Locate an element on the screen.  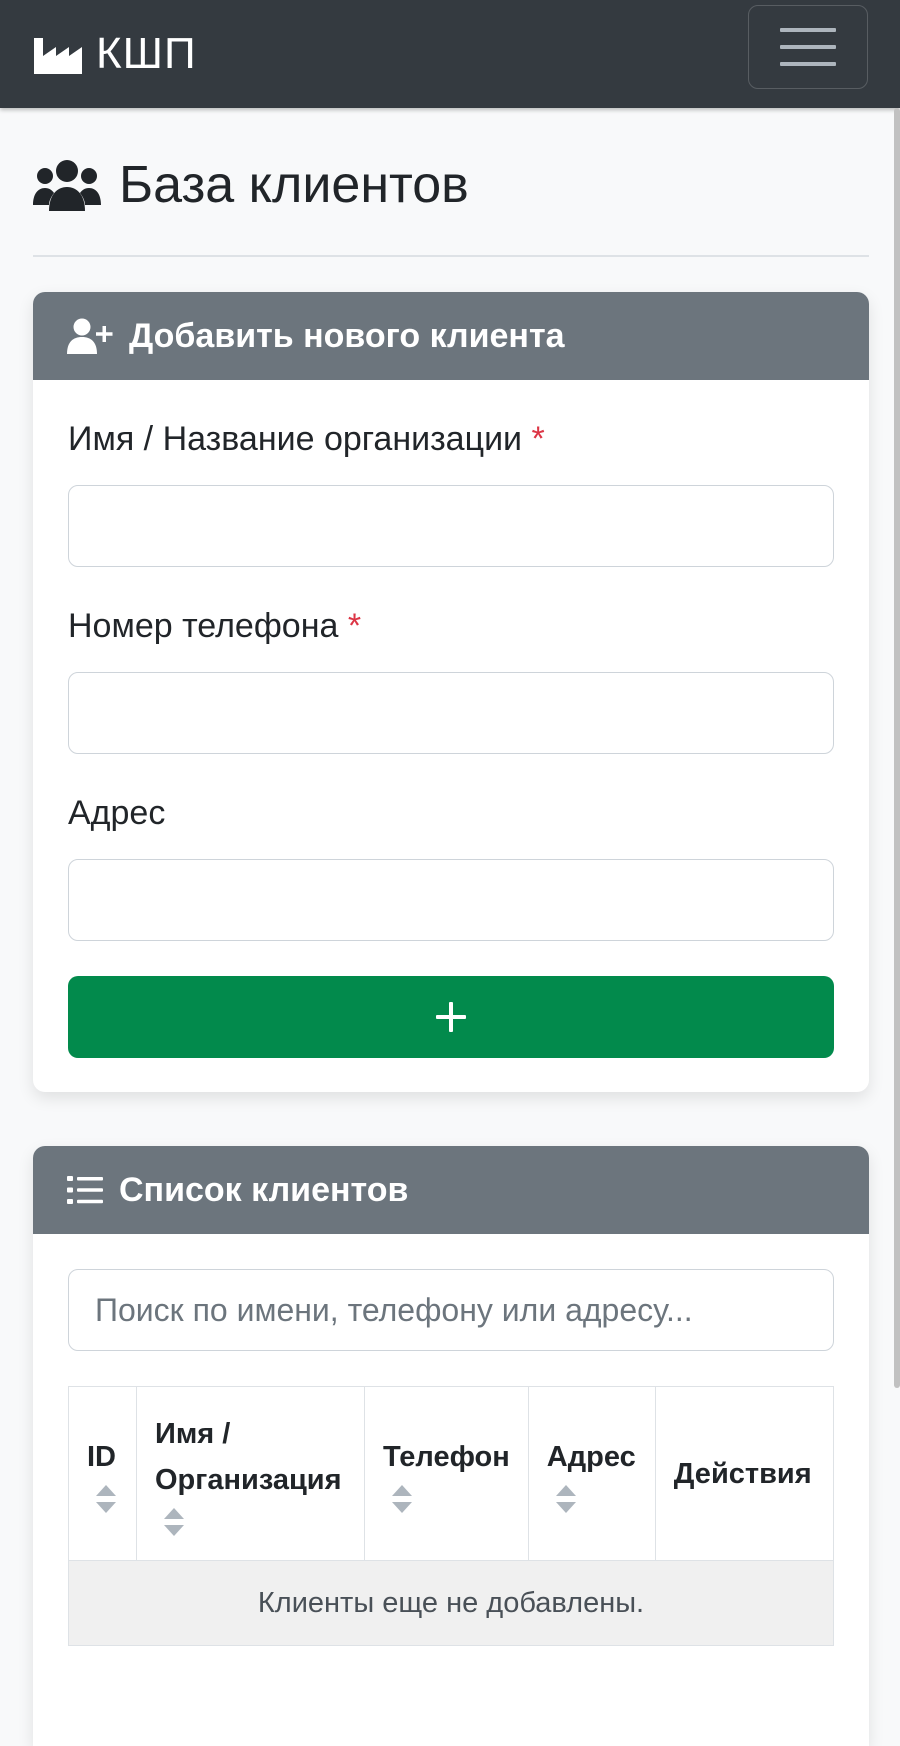
users-icon is located at coordinates (67, 185).